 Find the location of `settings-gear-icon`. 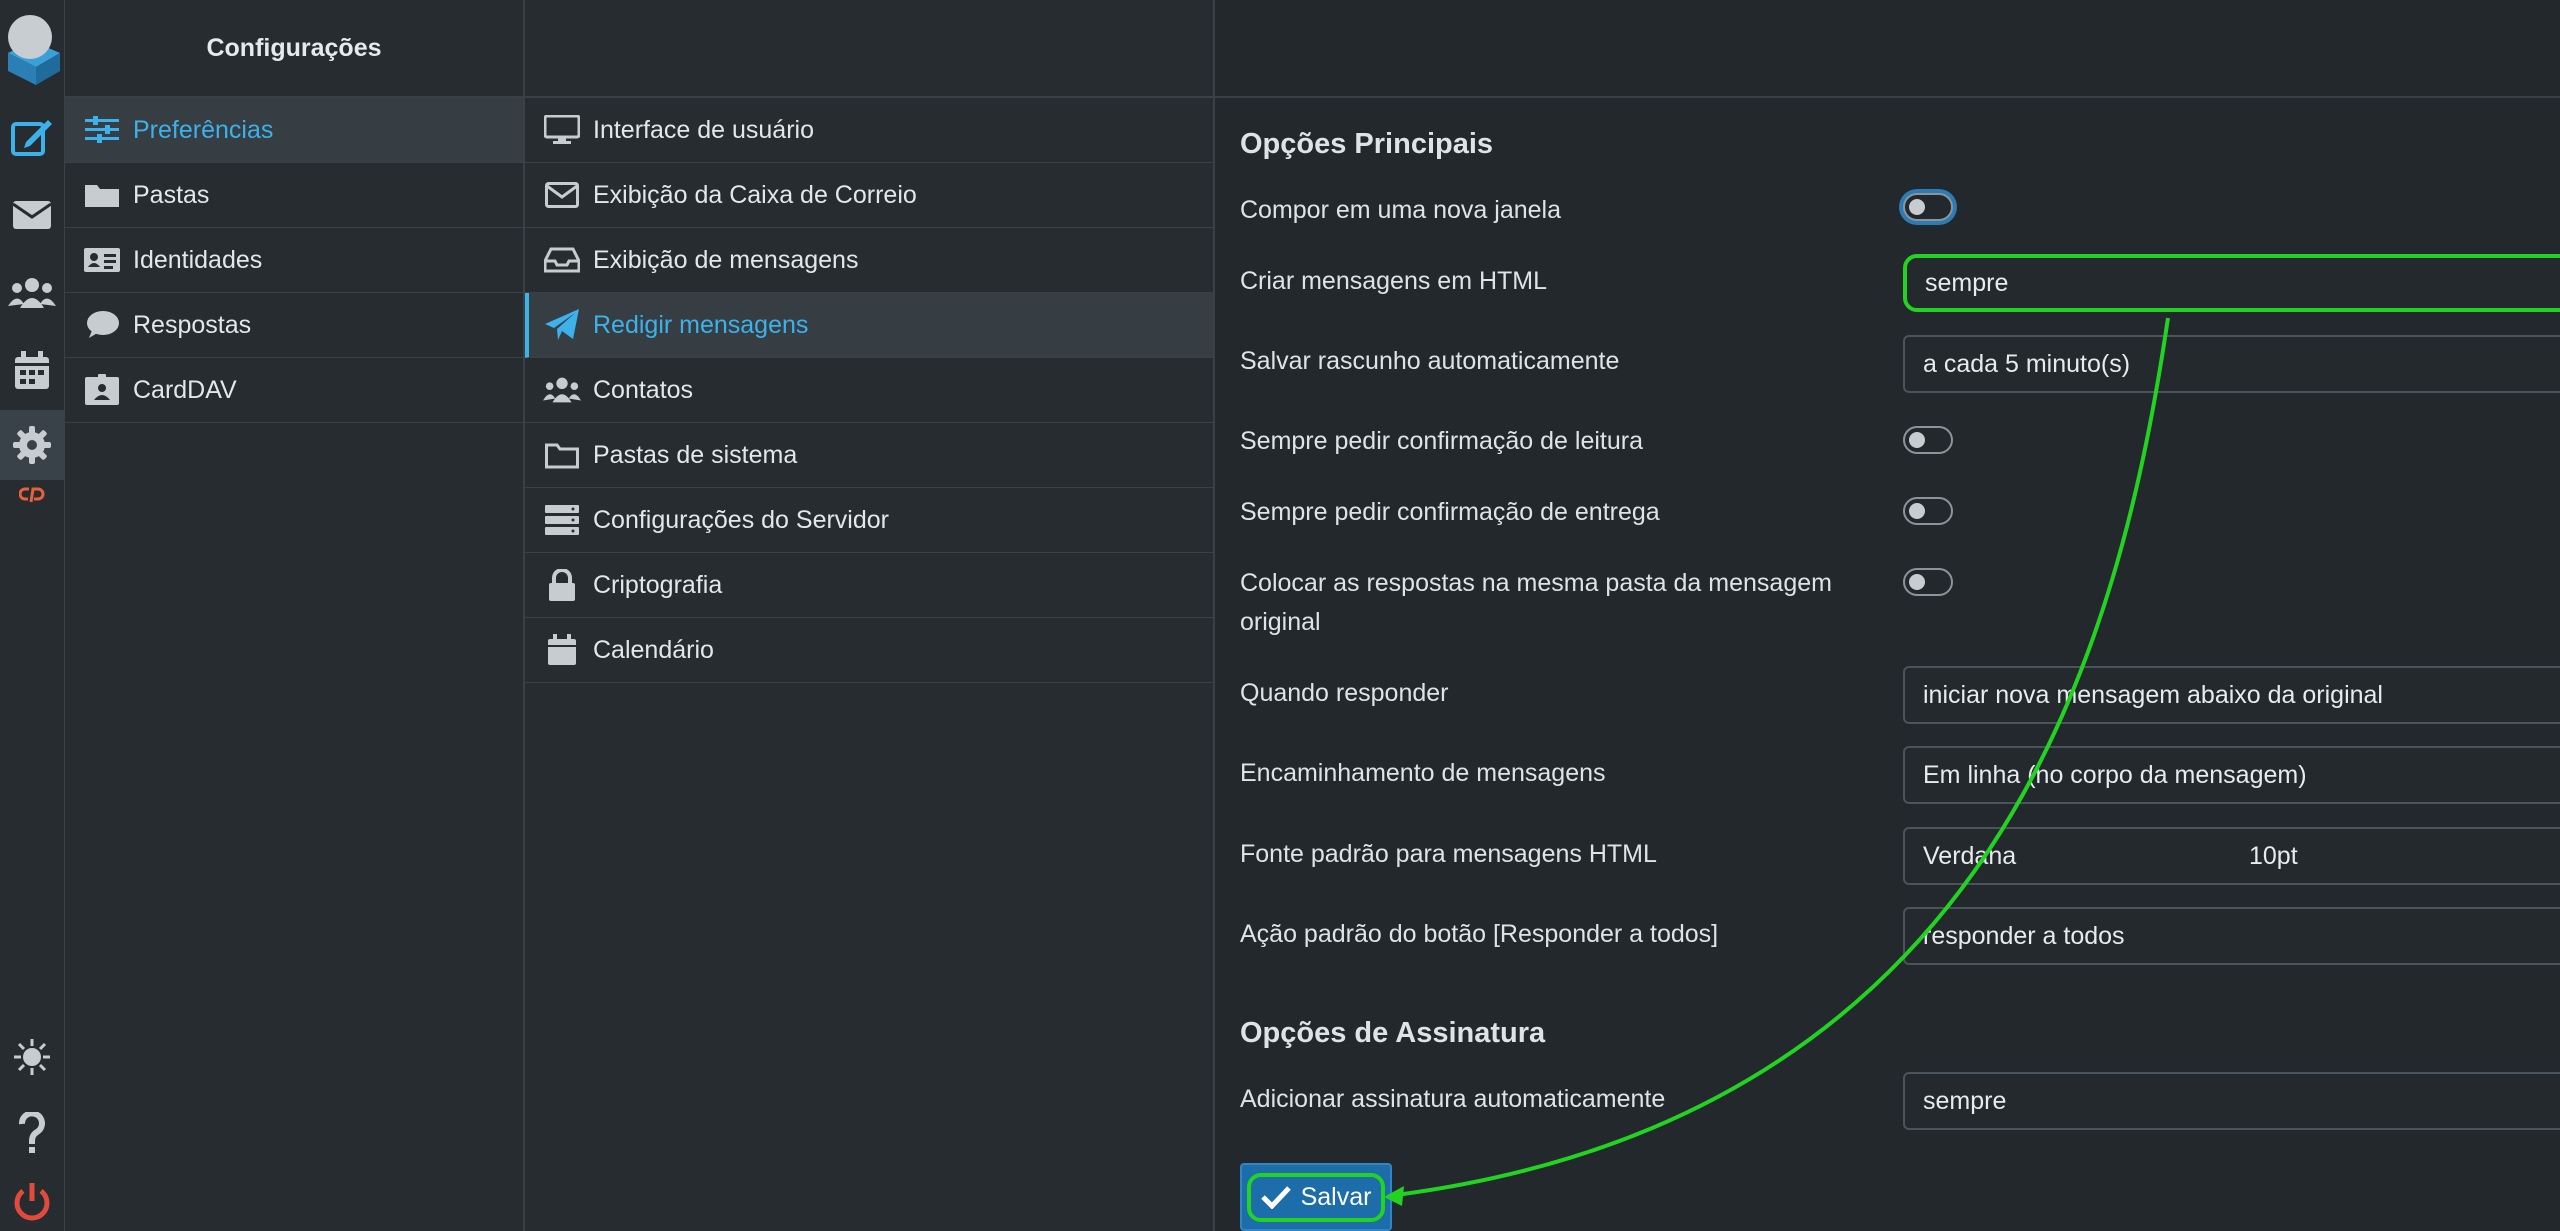

settings-gear-icon is located at coordinates (32, 445).